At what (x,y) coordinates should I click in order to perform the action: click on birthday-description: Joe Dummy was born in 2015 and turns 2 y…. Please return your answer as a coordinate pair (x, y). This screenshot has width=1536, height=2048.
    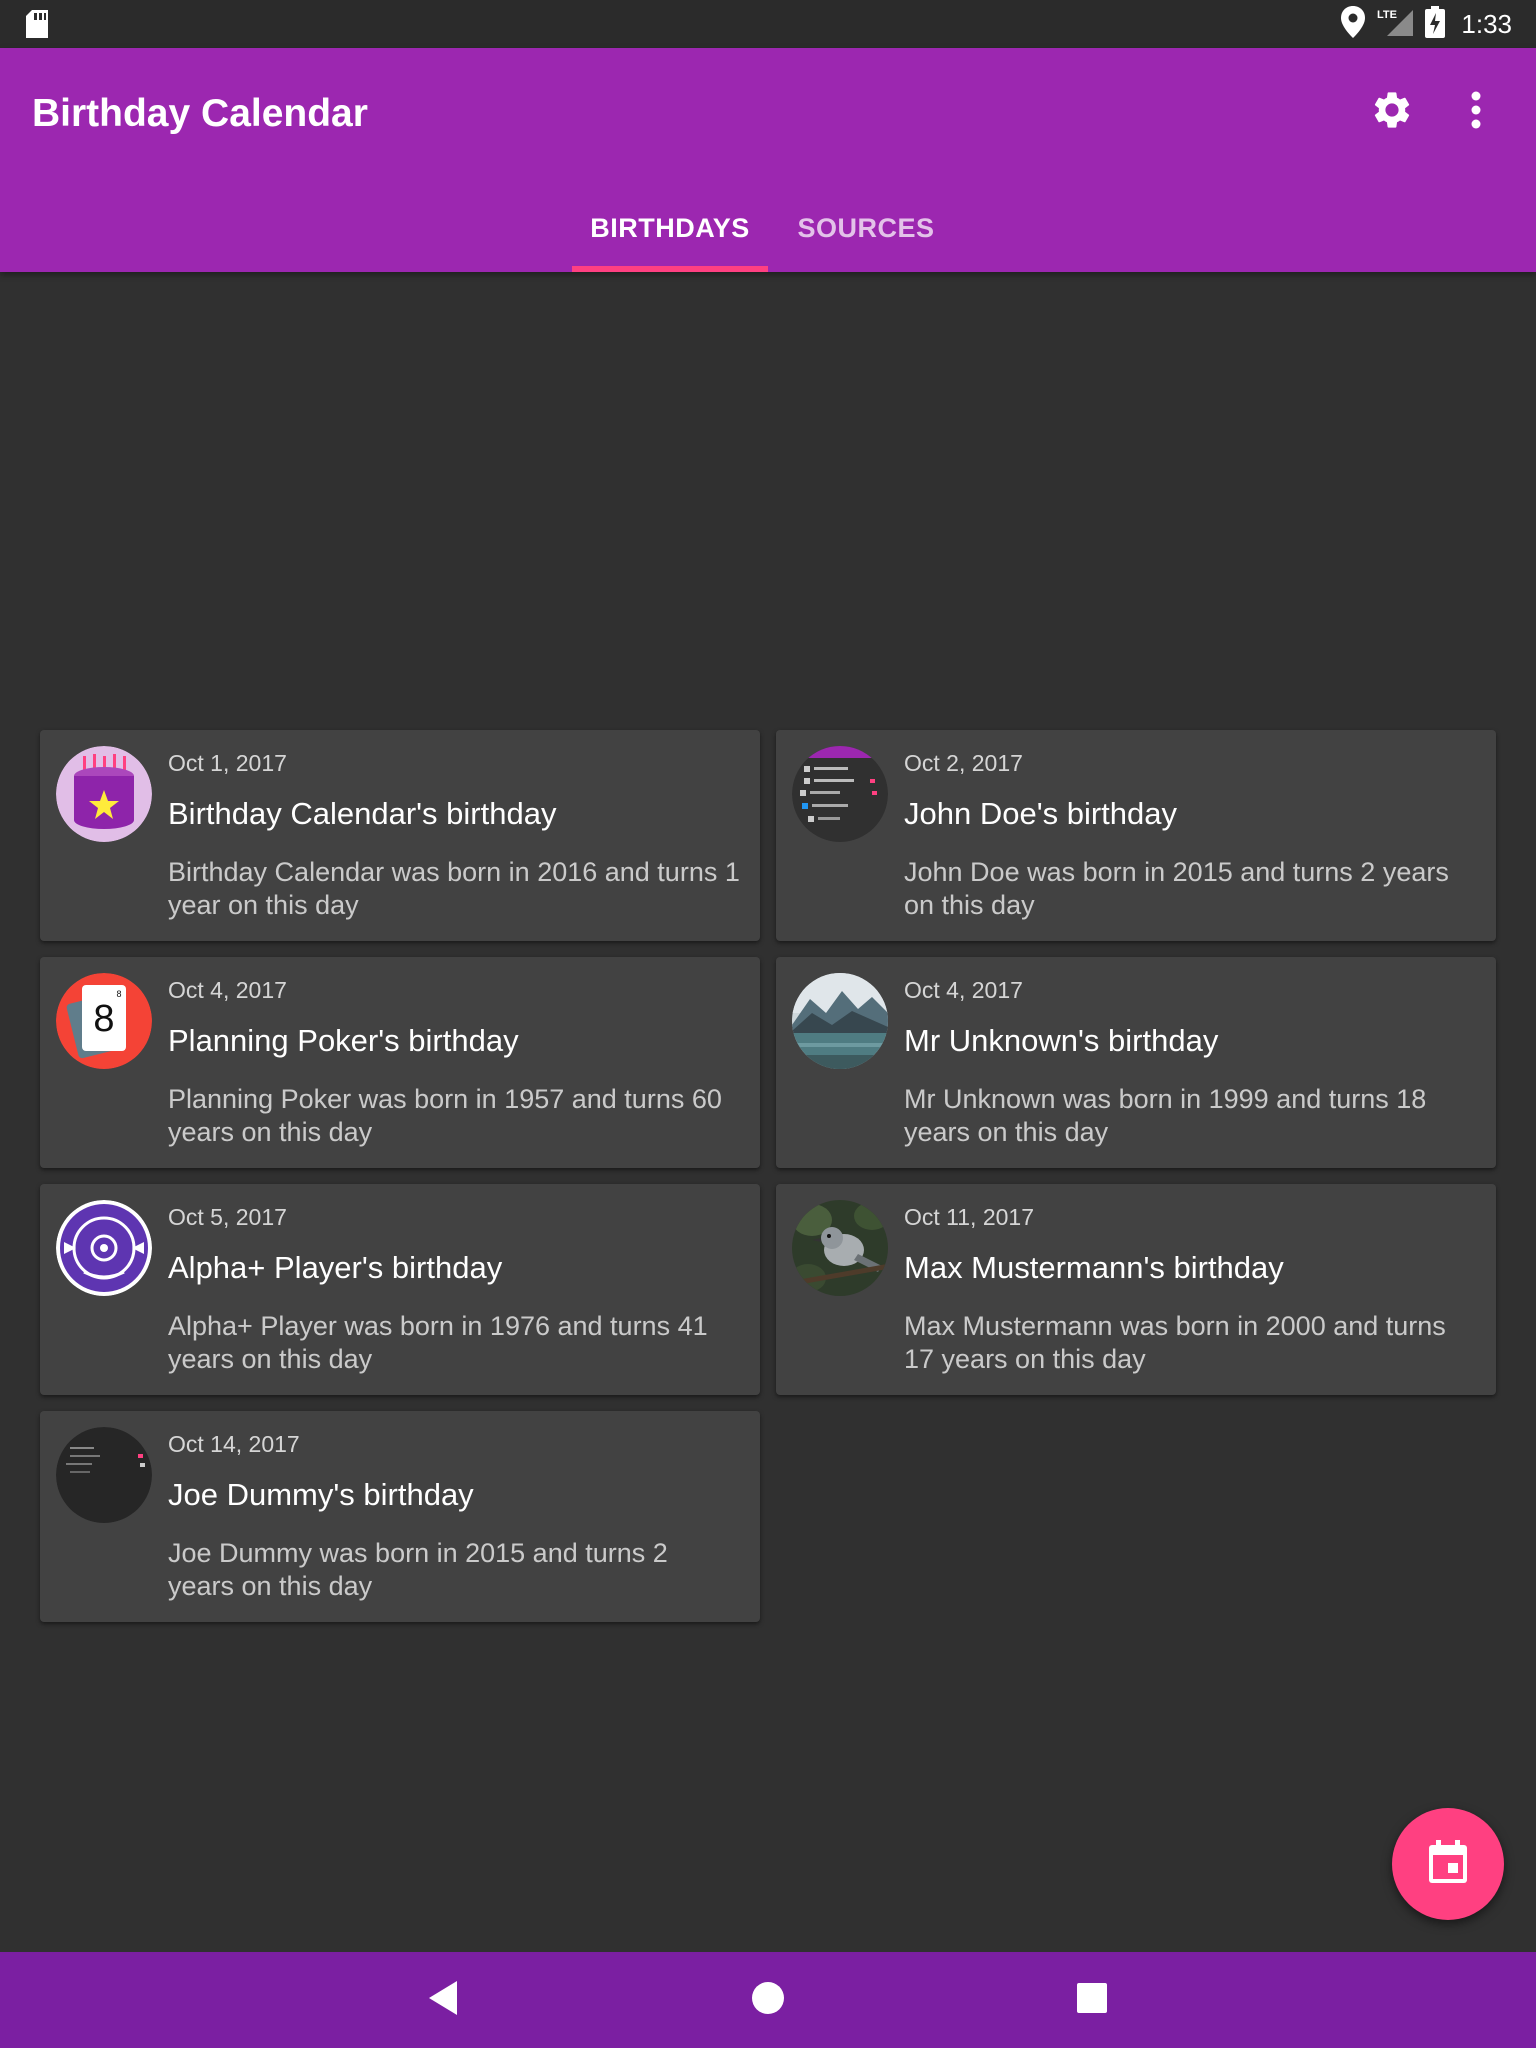
    Looking at the image, I should click on (418, 1569).